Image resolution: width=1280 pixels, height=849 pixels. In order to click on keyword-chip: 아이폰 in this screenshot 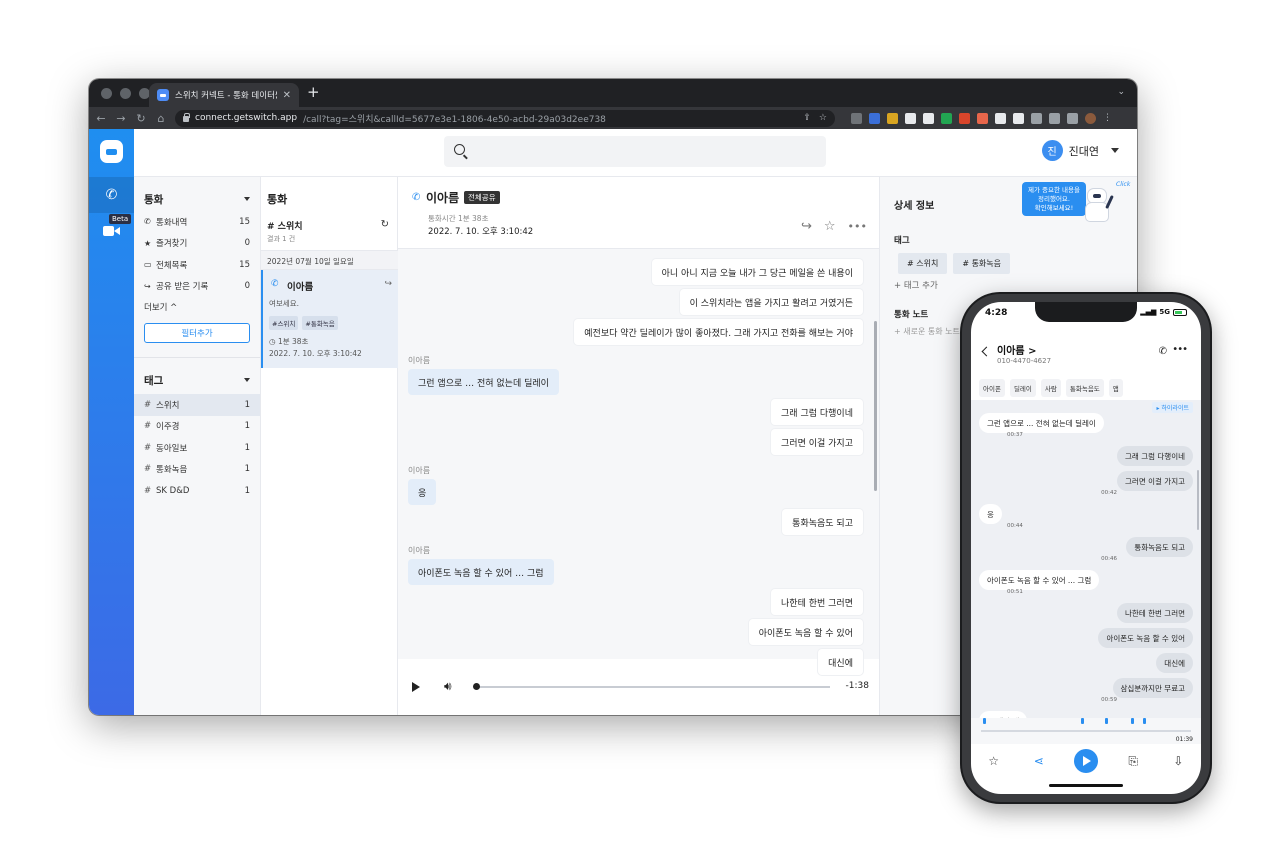, I will do `click(992, 388)`.